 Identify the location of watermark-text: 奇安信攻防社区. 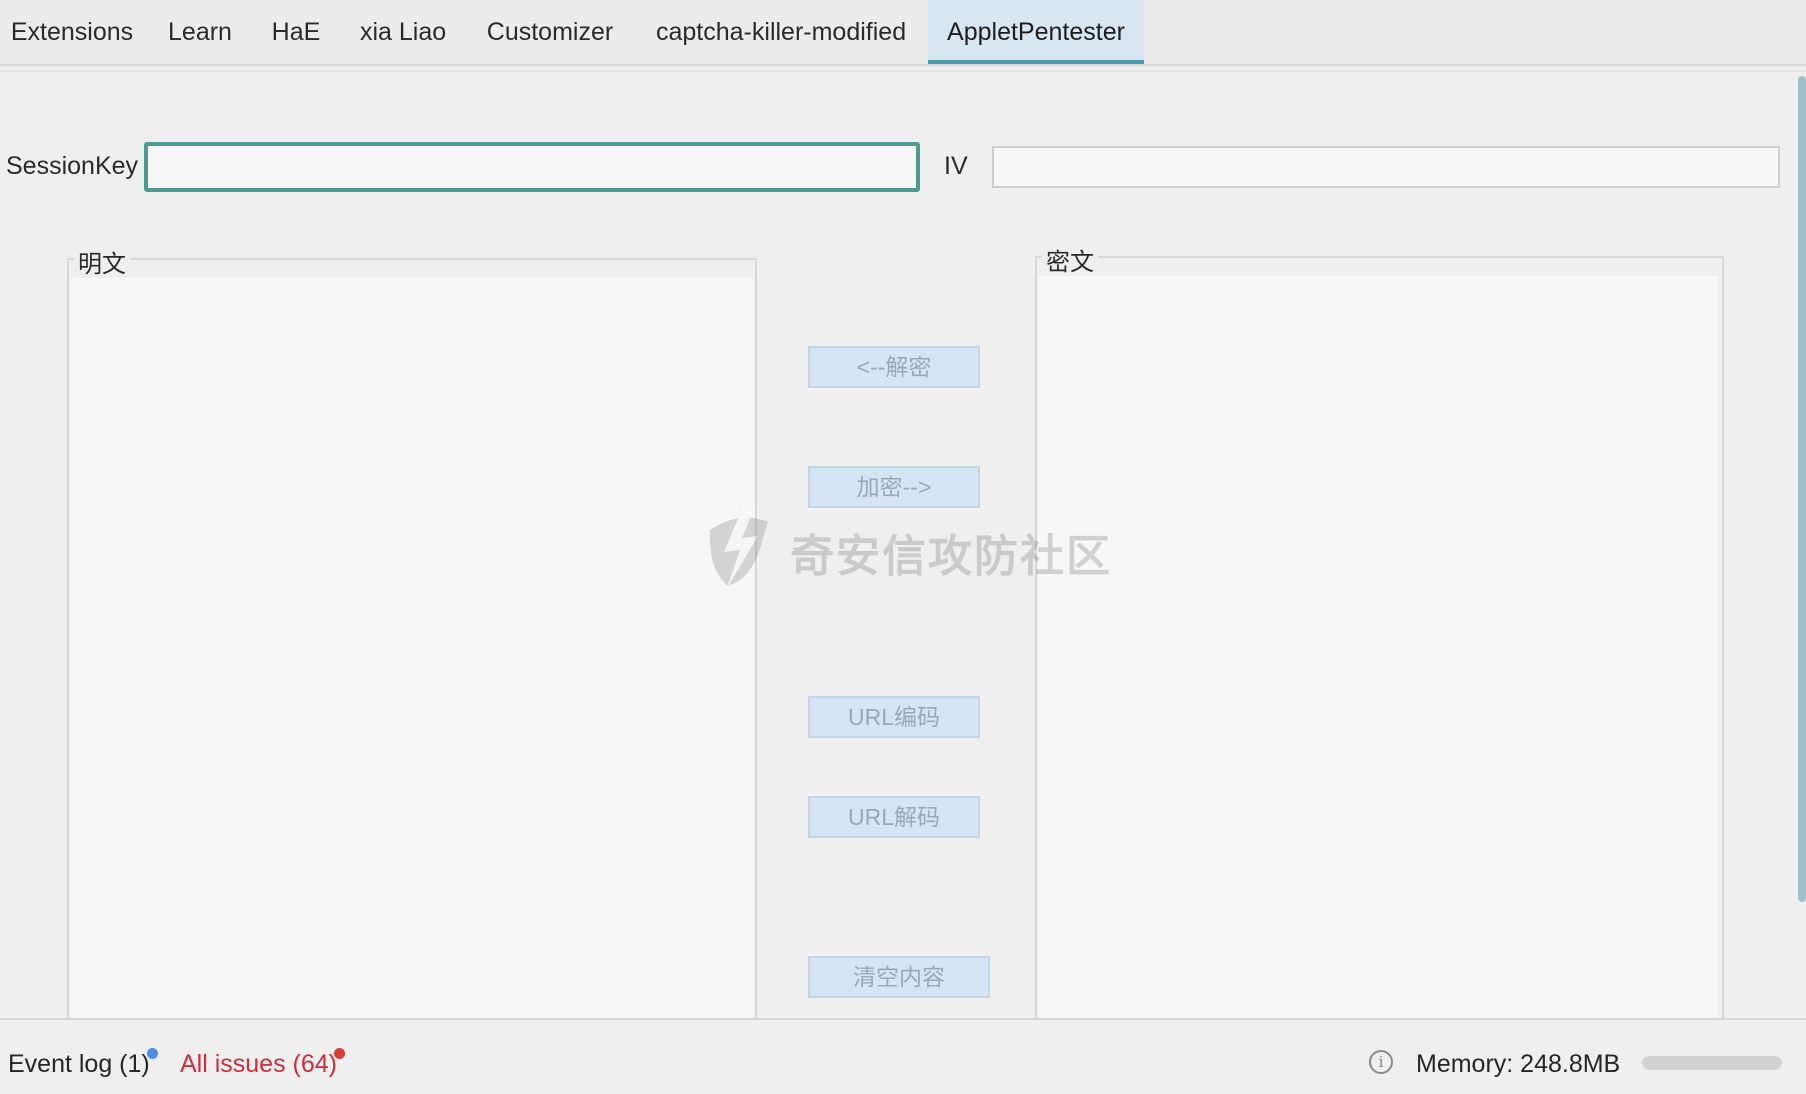
(951, 556).